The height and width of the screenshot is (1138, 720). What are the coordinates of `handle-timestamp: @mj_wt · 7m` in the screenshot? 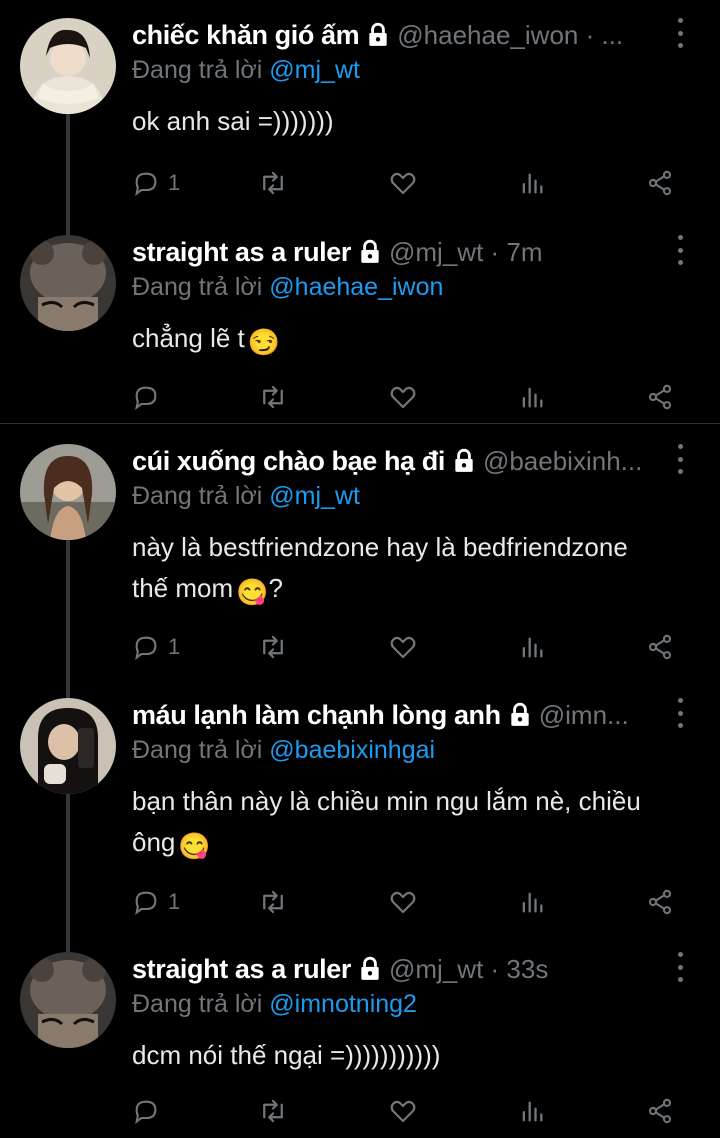 It's located at (466, 252).